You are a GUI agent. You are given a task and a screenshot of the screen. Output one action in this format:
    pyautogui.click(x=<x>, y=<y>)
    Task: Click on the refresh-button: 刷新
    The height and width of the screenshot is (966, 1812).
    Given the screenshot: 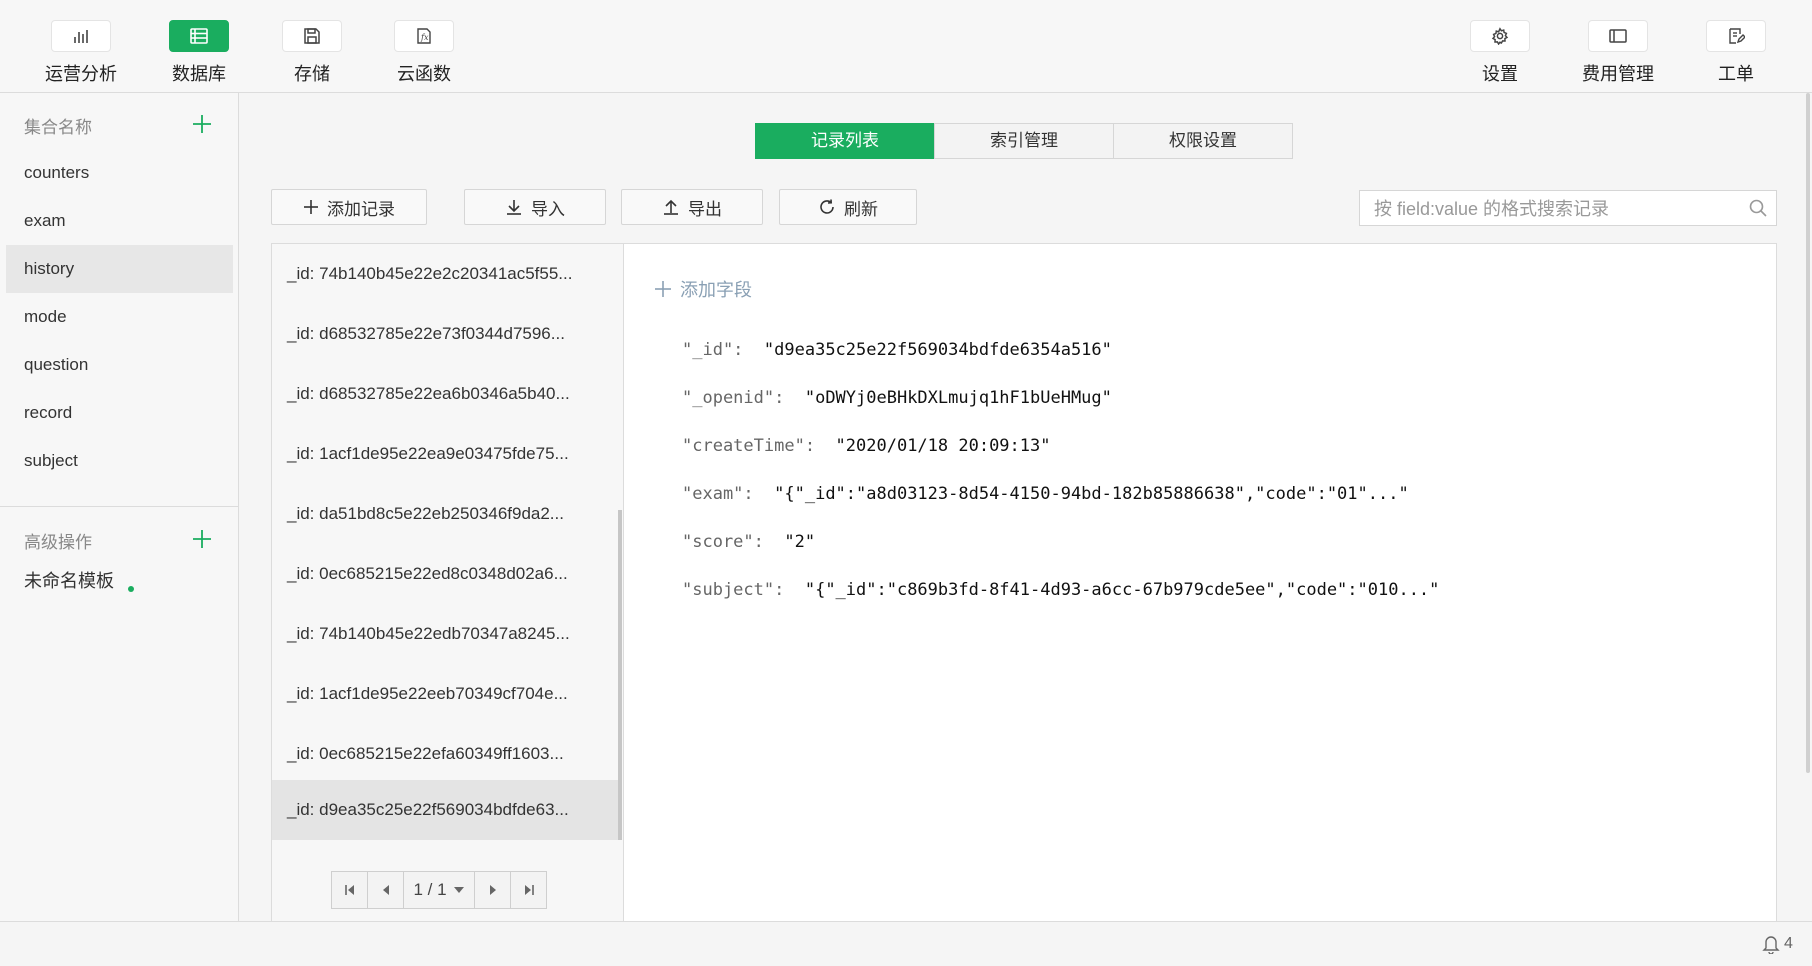 What is the action you would take?
    pyautogui.click(x=848, y=207)
    